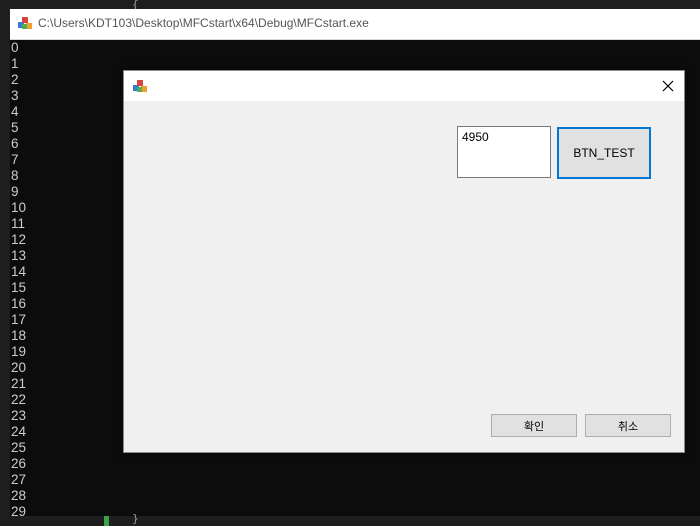  What do you see at coordinates (19, 447) in the screenshot?
I see `console-line: 25` at bounding box center [19, 447].